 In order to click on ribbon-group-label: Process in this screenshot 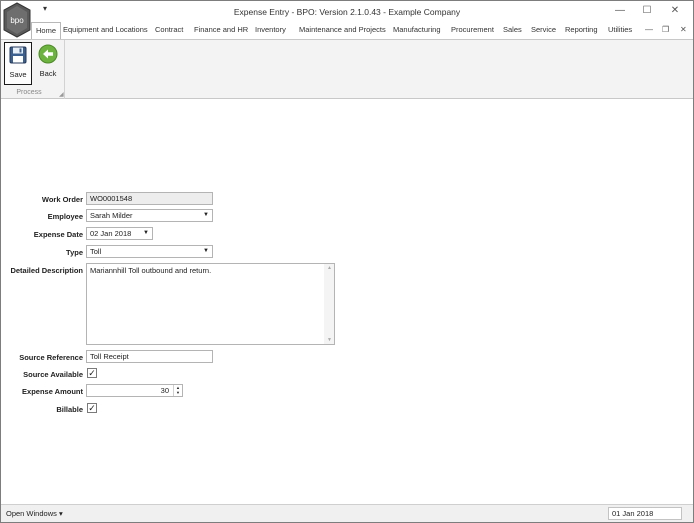, I will do `click(29, 92)`.